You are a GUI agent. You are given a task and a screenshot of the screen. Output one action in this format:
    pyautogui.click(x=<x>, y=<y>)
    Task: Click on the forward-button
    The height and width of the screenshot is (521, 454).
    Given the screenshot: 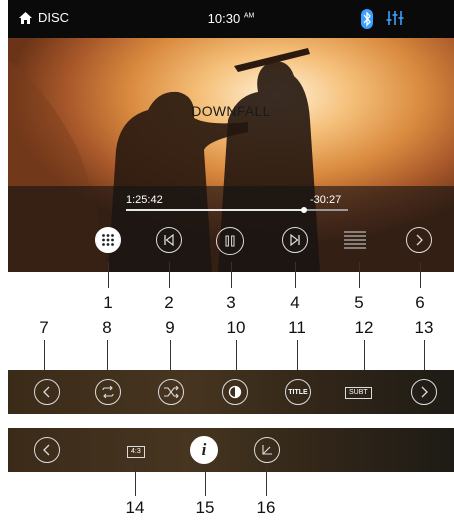 What is the action you would take?
    pyautogui.click(x=424, y=392)
    